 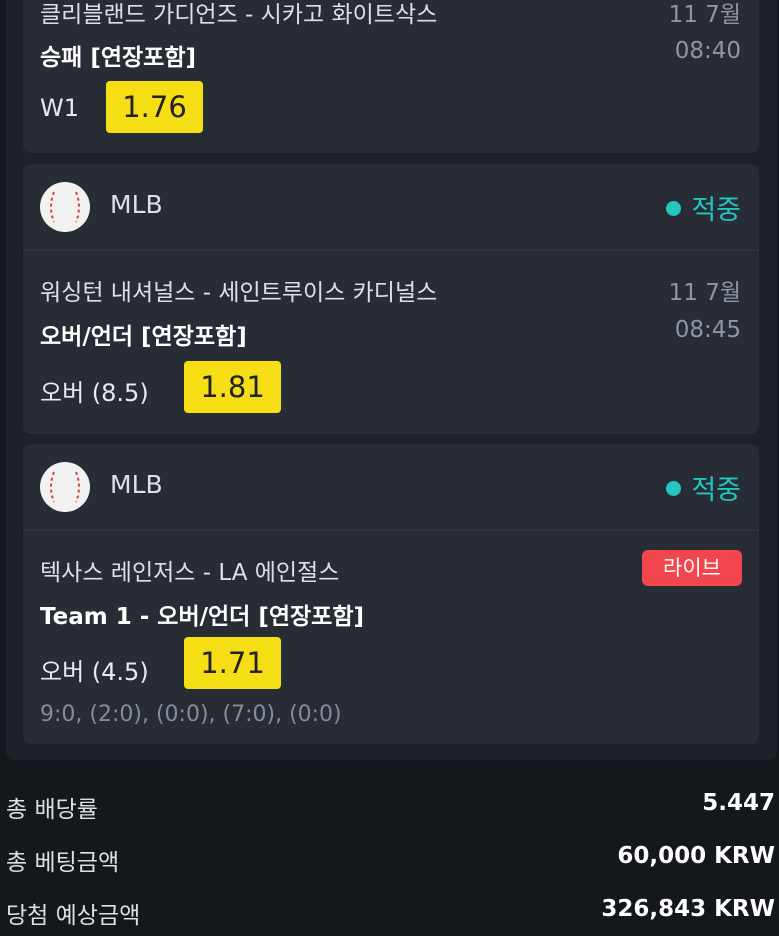 What do you see at coordinates (707, 51) in the screenshot?
I see `match-time: 08:40` at bounding box center [707, 51].